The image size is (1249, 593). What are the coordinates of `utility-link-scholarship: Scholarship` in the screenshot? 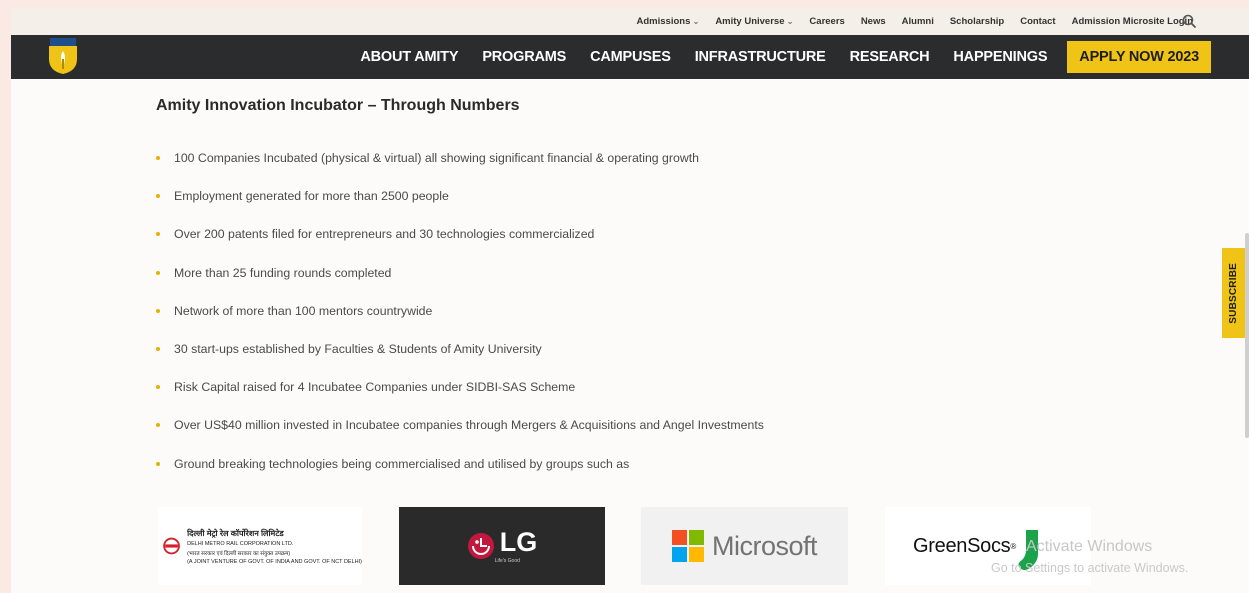 It's located at (977, 21).